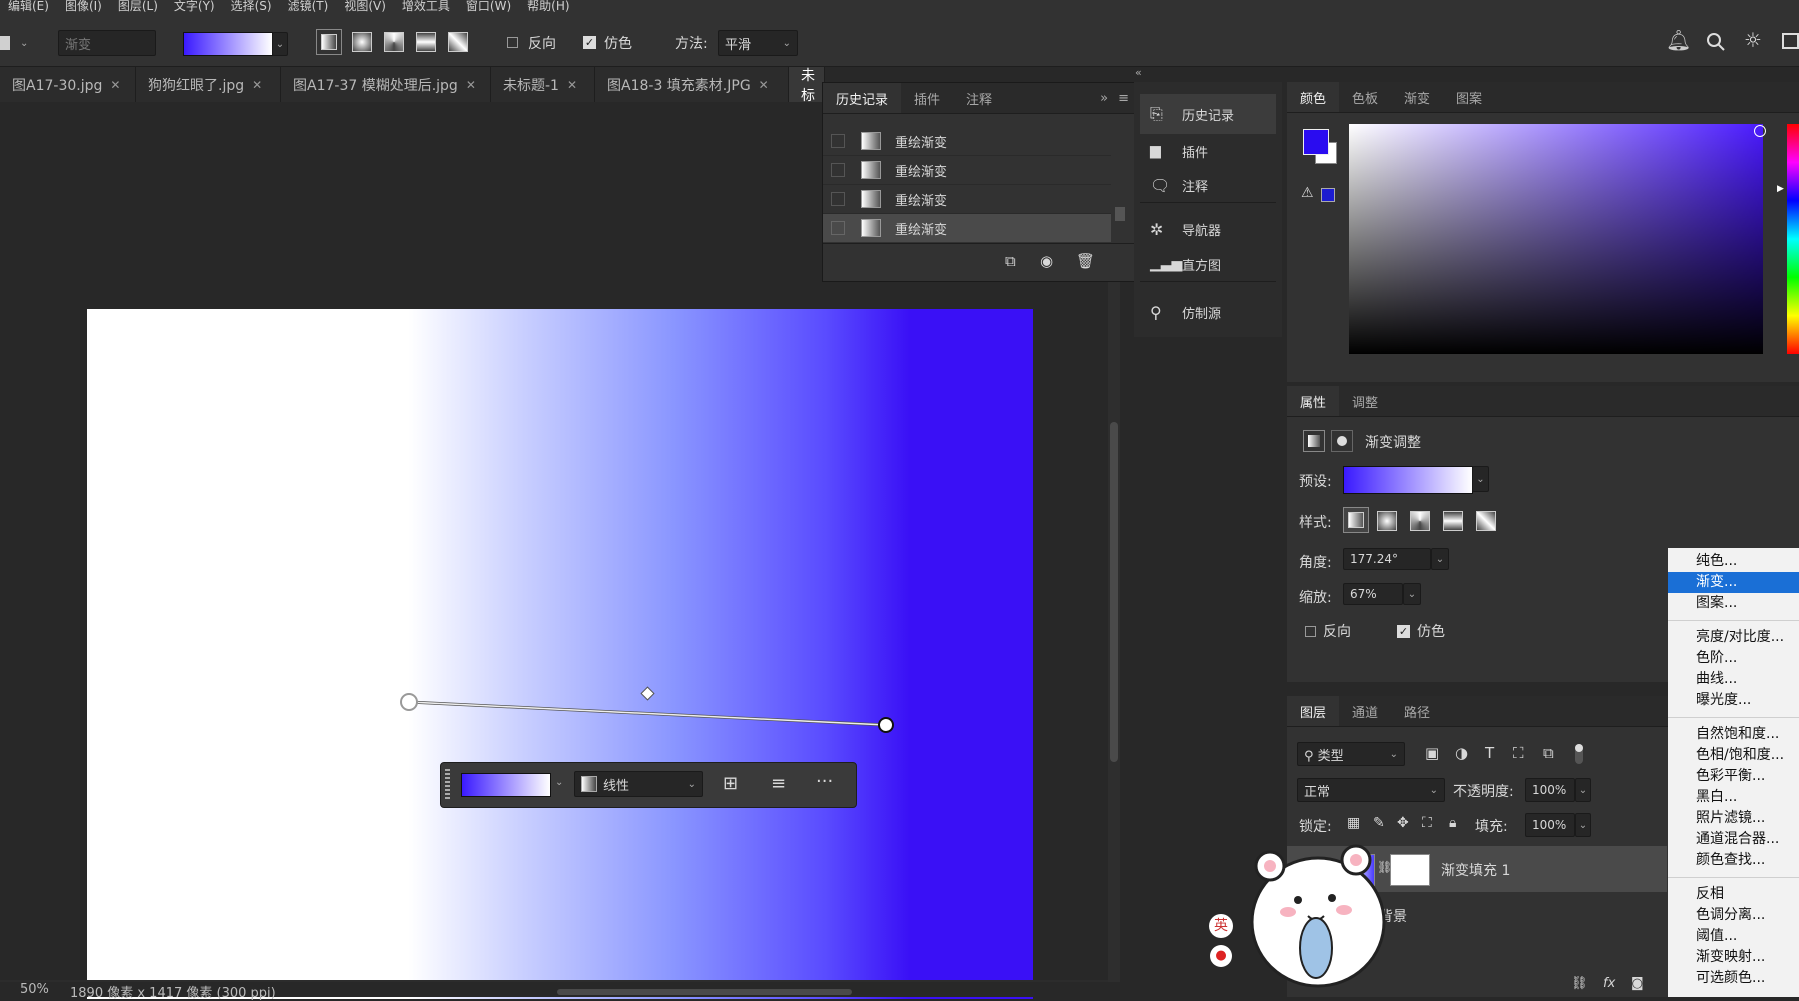 This screenshot has height=1001, width=1799. I want to click on dock-item-clone-source: ⚲ 仿制源, so click(1208, 312).